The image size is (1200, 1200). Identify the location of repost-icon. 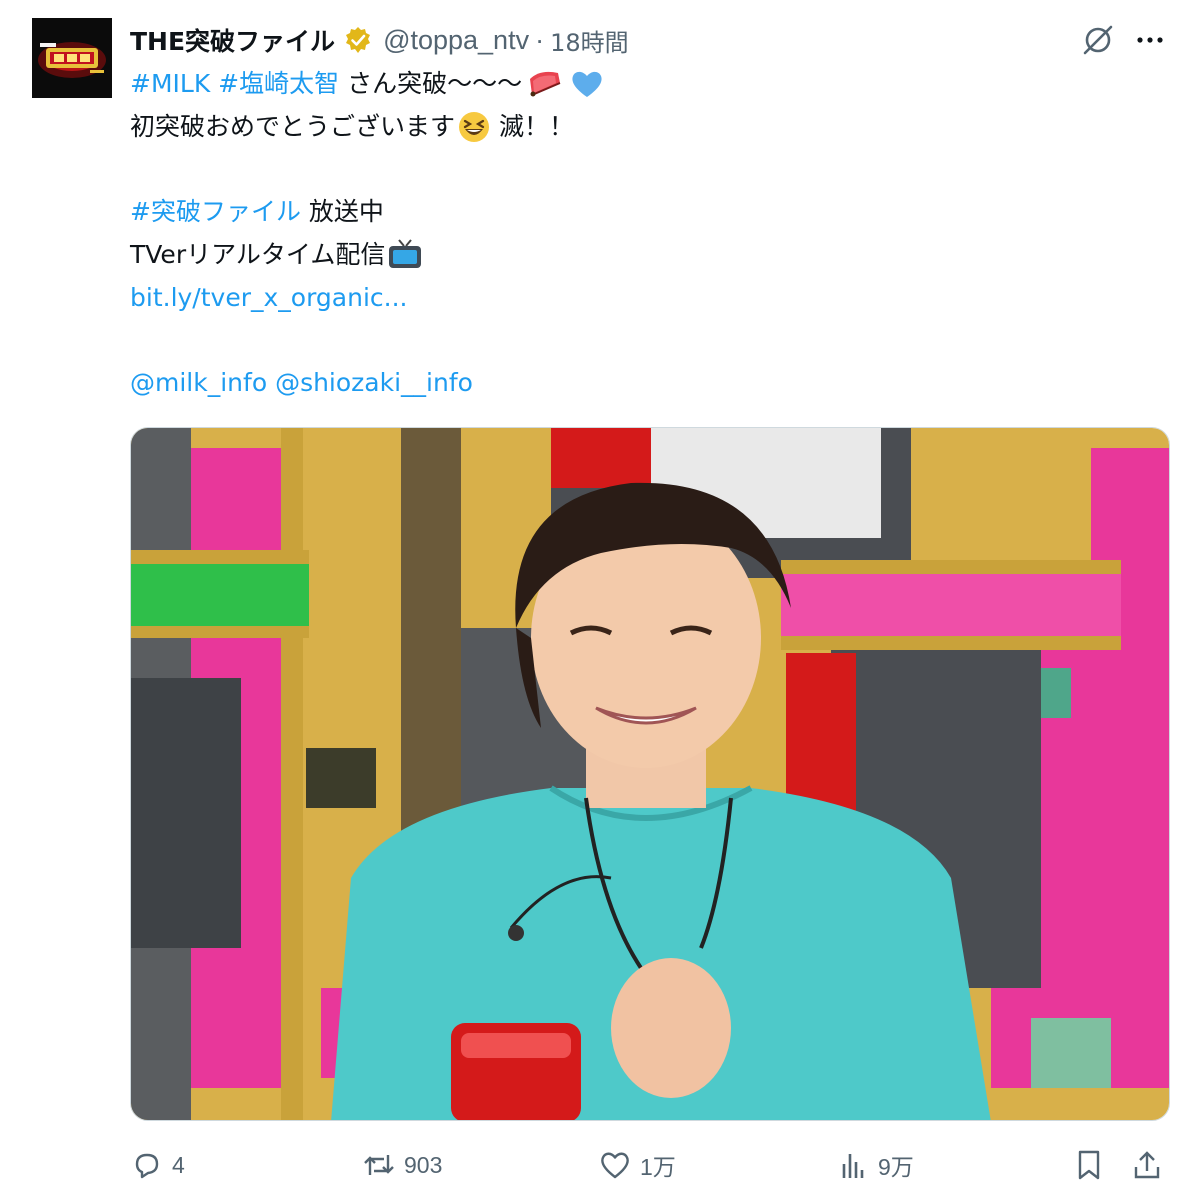
(379, 1165).